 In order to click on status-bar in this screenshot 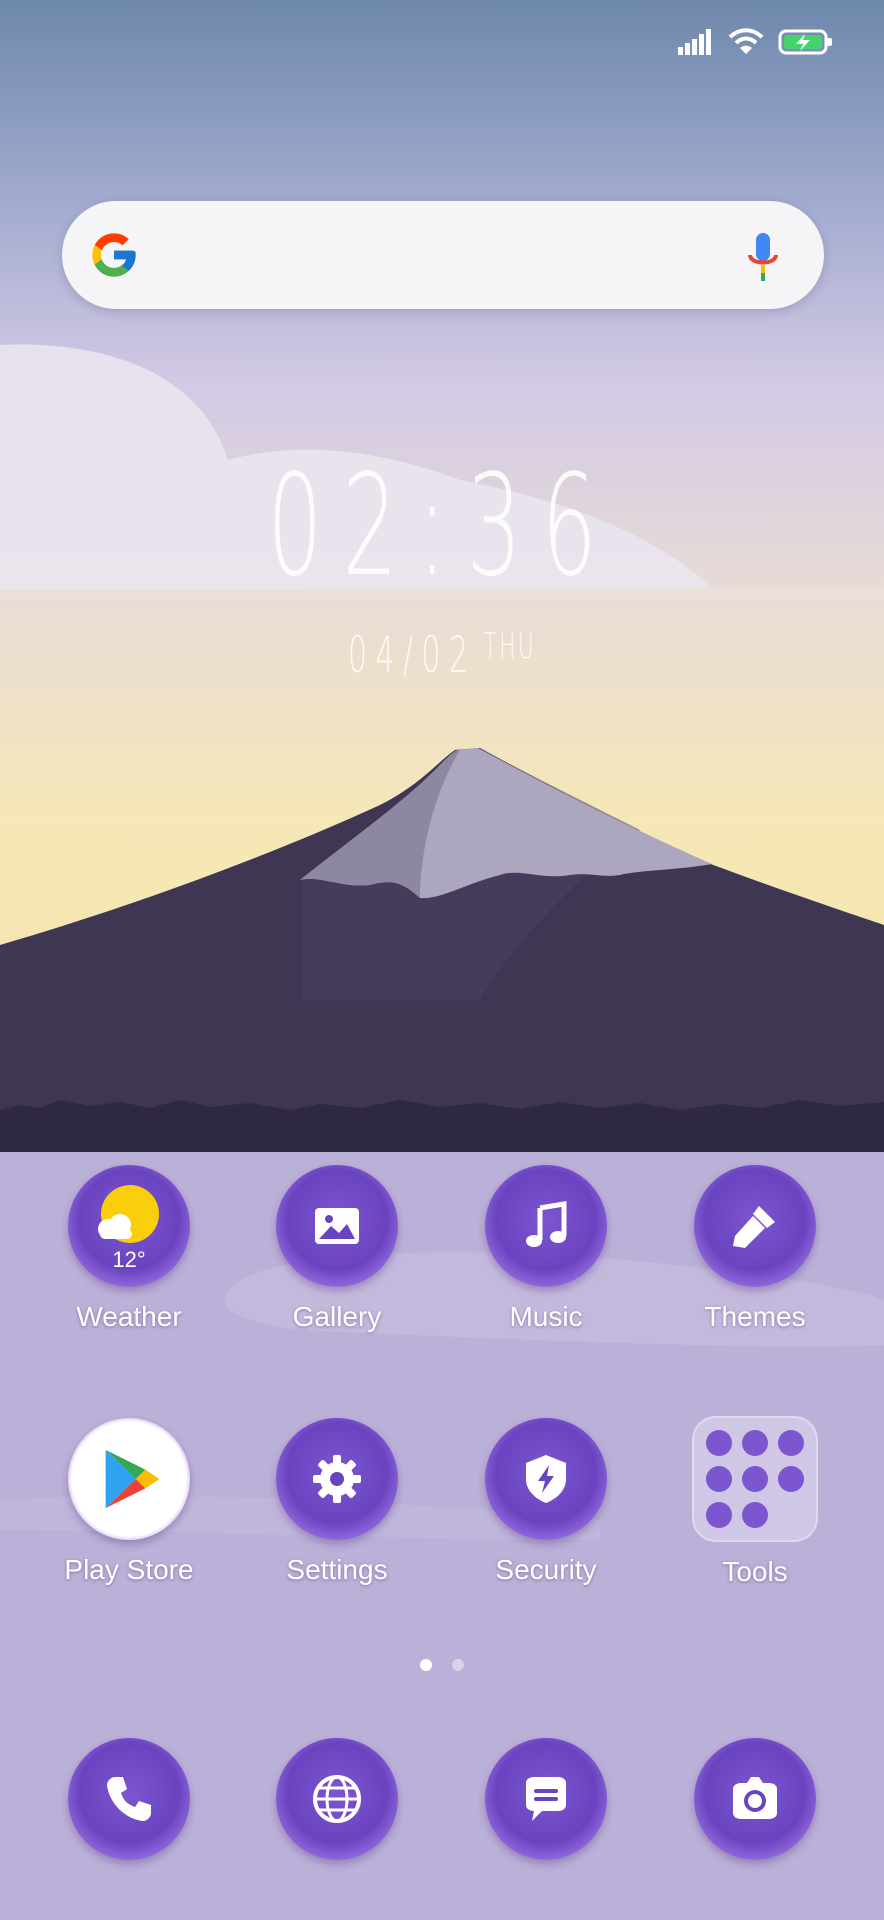, I will do `click(756, 42)`.